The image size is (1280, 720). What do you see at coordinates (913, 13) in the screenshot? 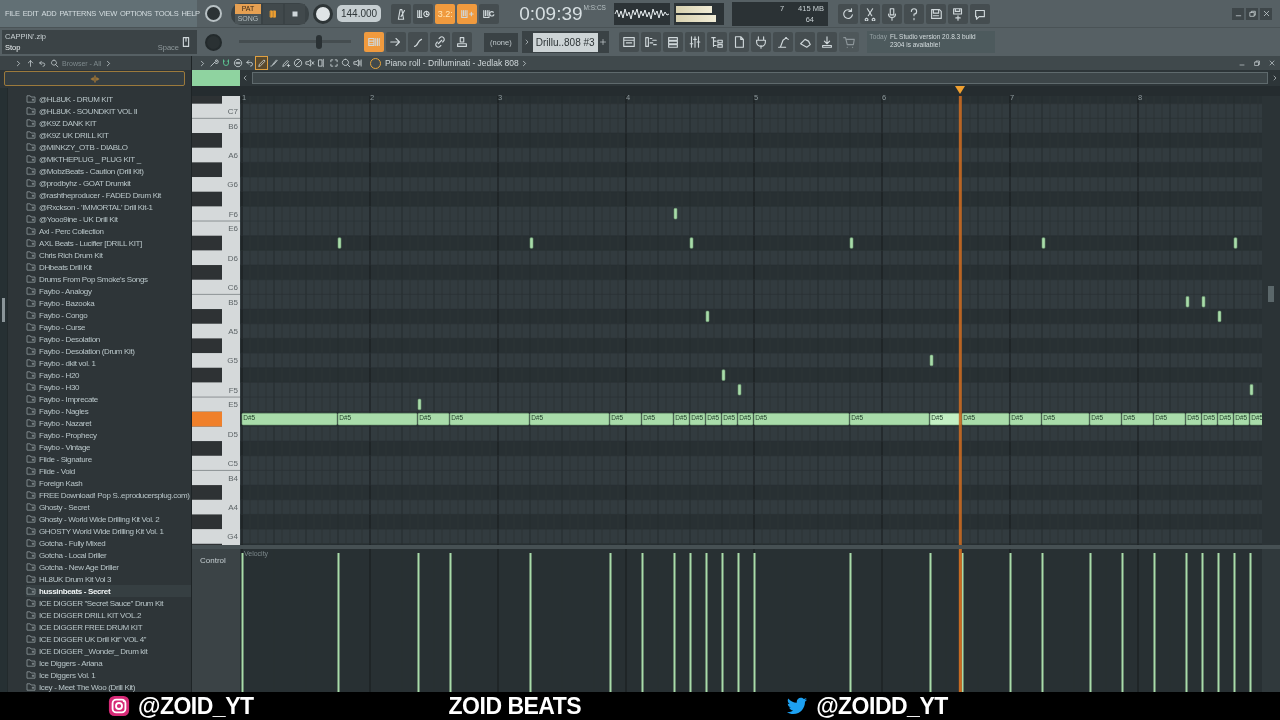
I see `help-button` at bounding box center [913, 13].